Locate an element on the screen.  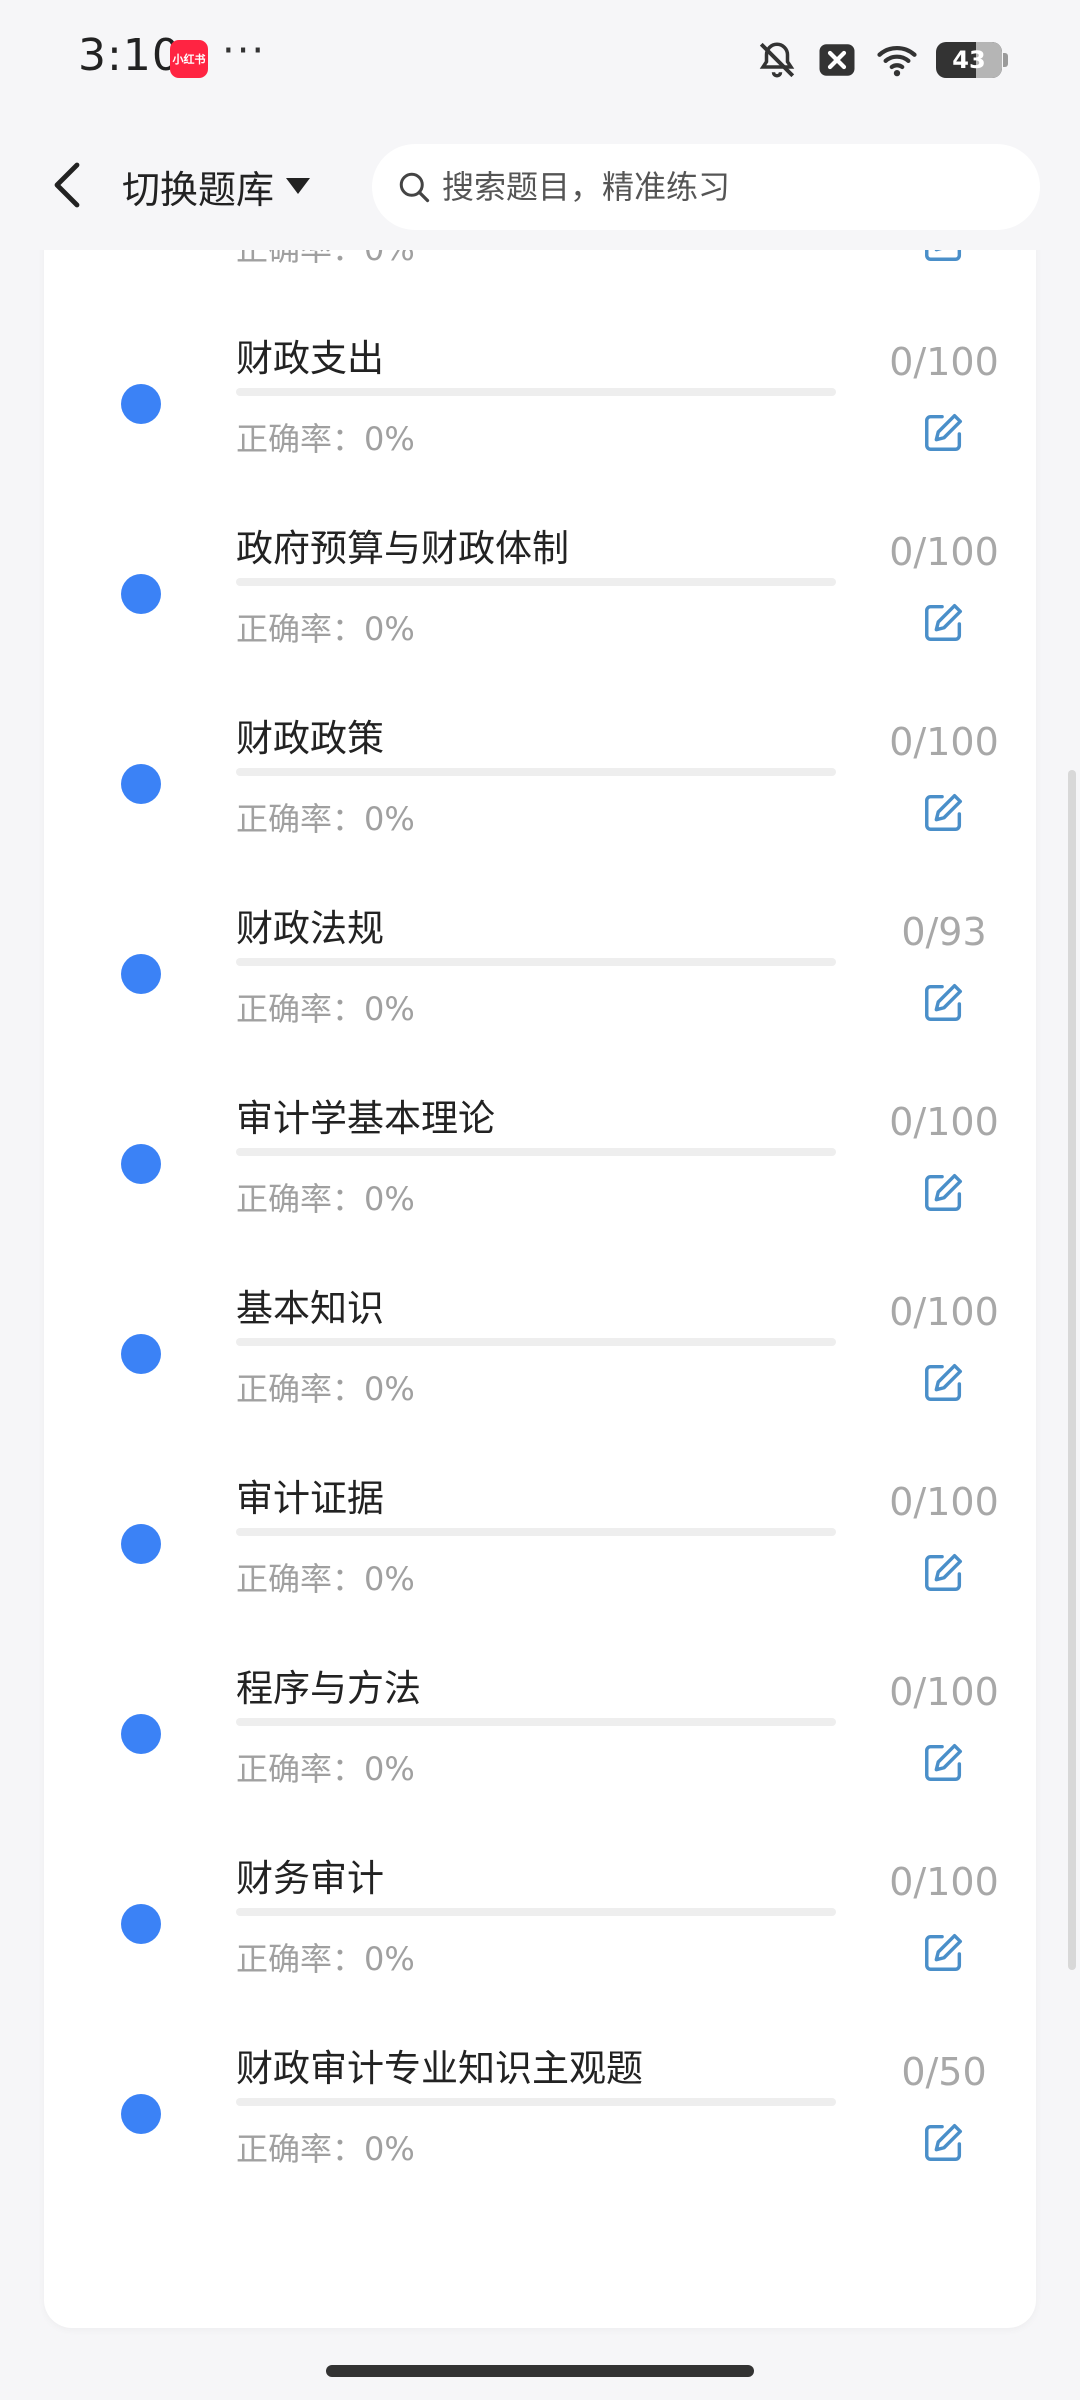
battery-icon: 43 is located at coordinates (972, 60).